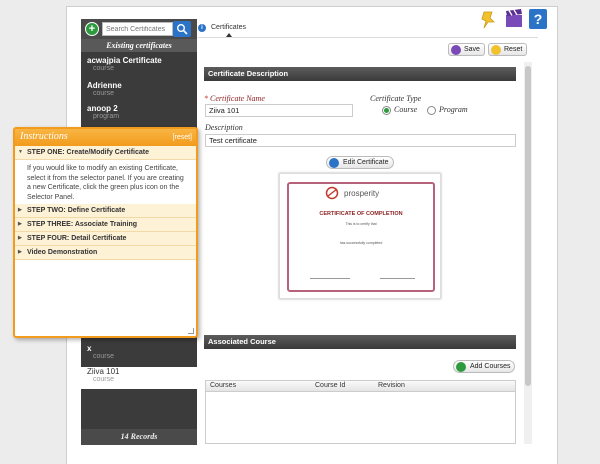  What do you see at coordinates (139, 437) in the screenshot?
I see `records-count: 14 Records` at bounding box center [139, 437].